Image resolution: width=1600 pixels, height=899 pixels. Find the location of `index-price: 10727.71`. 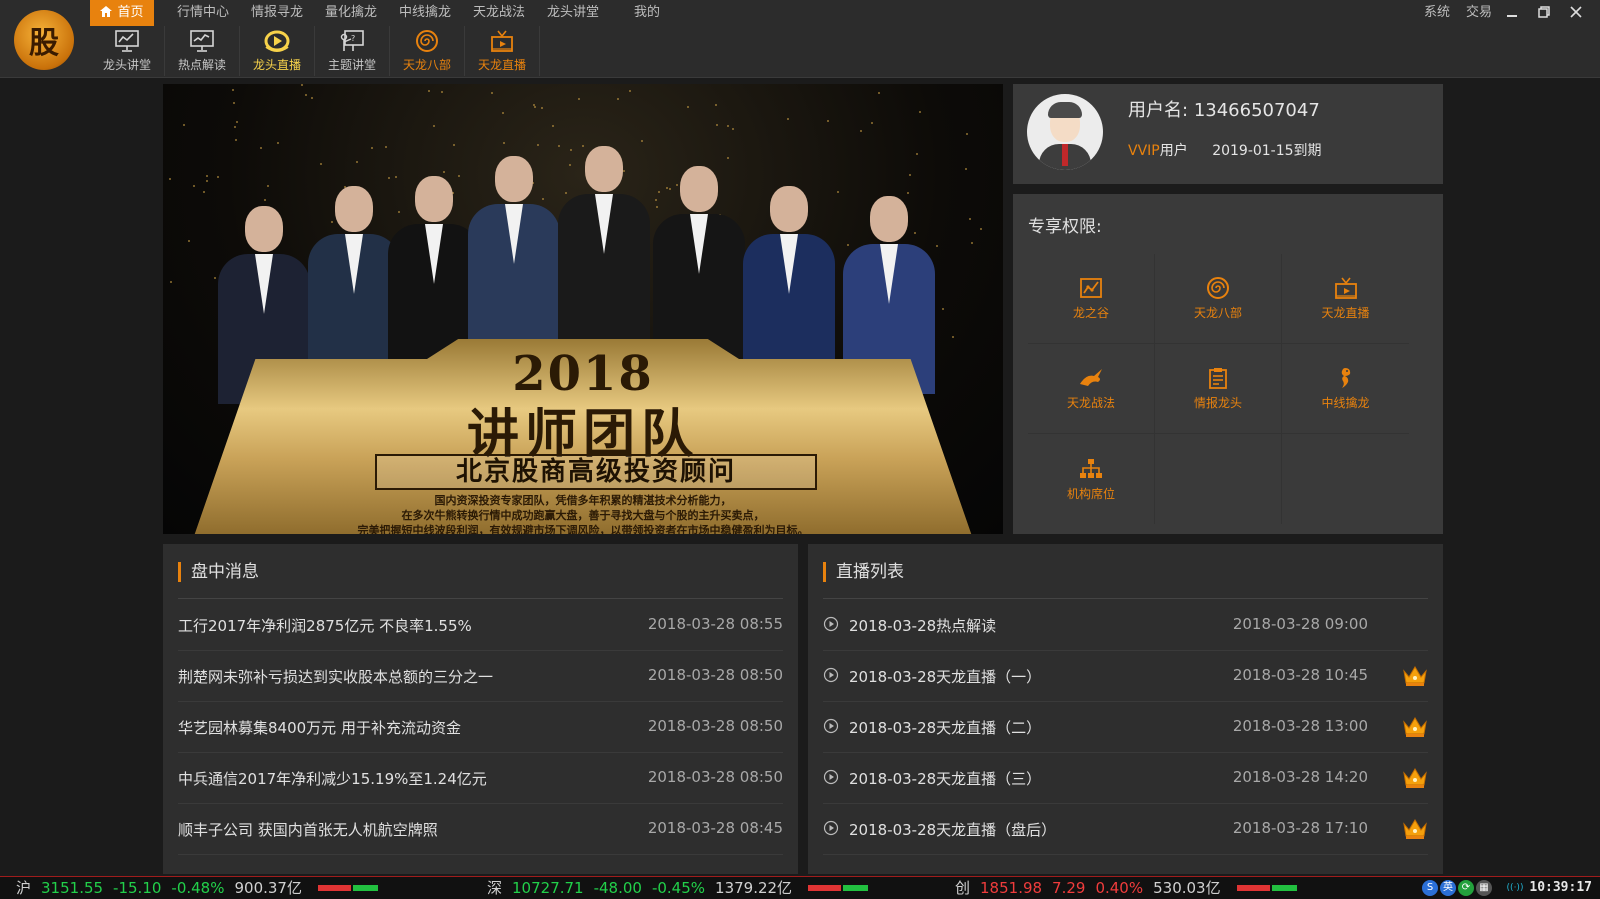

index-price: 10727.71 is located at coordinates (548, 888).